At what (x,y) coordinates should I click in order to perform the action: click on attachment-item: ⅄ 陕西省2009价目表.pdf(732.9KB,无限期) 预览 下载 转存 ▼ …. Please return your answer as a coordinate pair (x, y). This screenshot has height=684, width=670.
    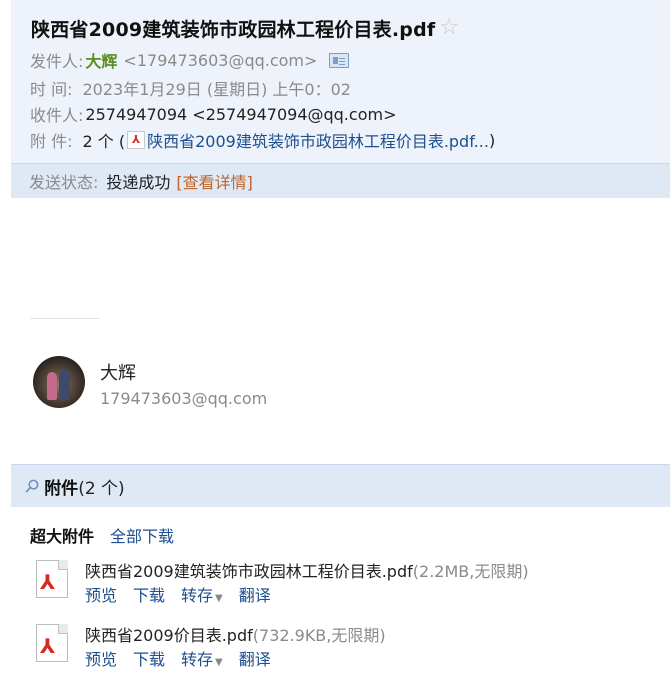
    Looking at the image, I should click on (340, 646).